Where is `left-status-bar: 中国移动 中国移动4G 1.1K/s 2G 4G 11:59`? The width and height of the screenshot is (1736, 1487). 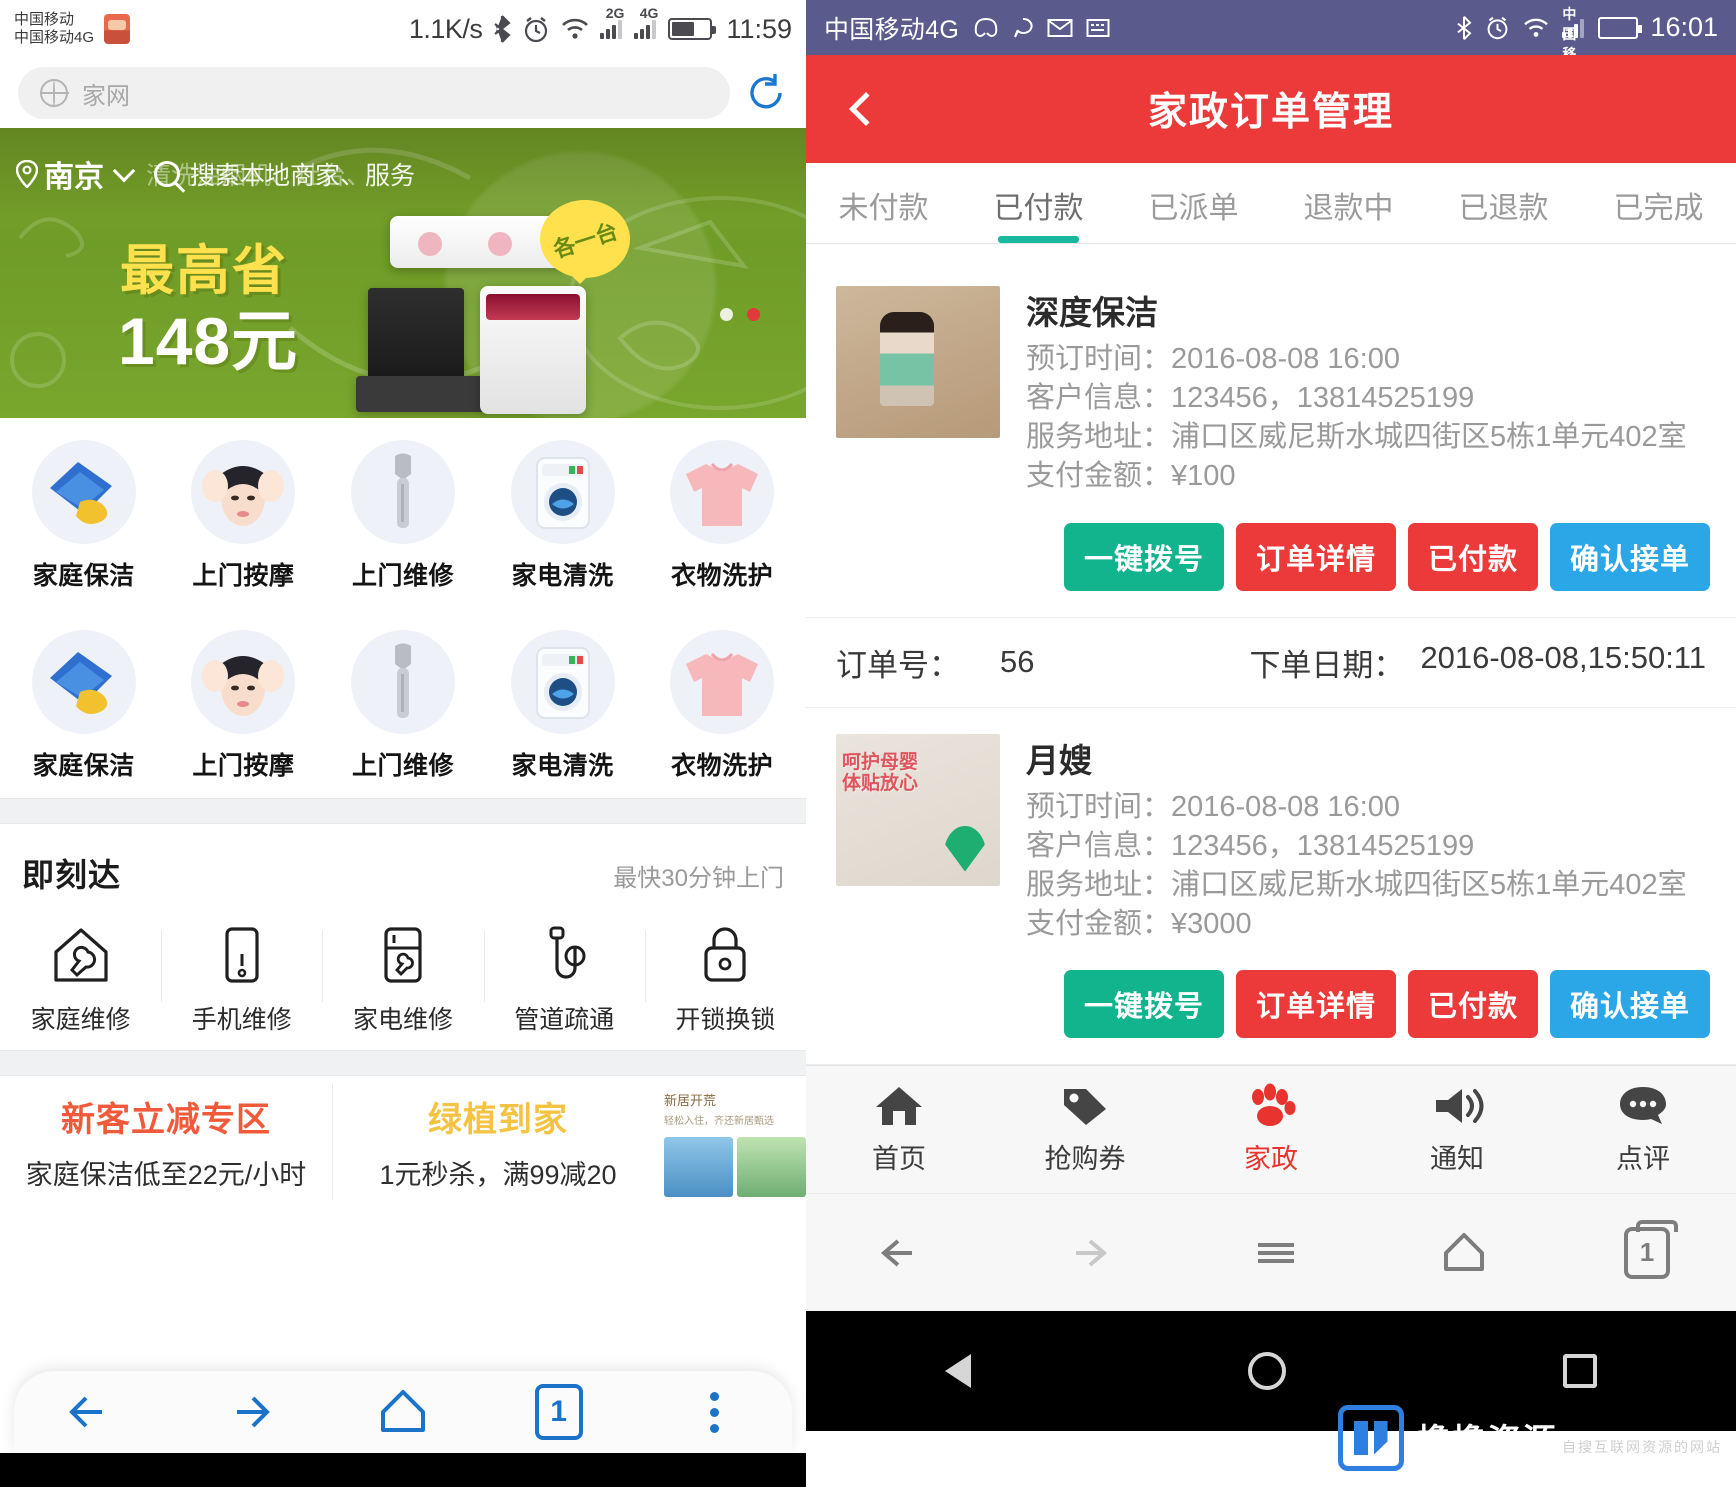
left-status-bar: 中国移动 中国移动4G 1.1K/s 2G 4G 11:59 is located at coordinates (403, 29).